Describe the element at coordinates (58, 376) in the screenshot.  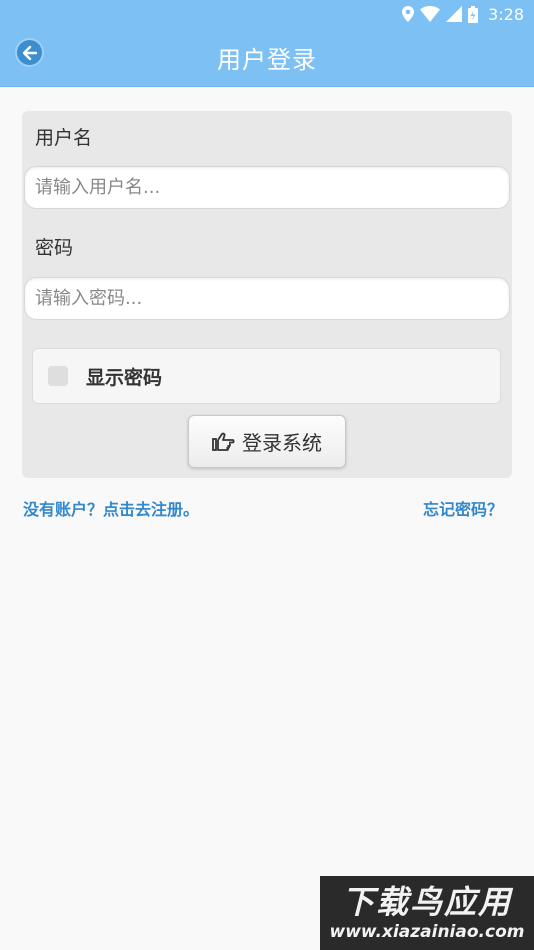
I see `show-password-checkbox` at that location.